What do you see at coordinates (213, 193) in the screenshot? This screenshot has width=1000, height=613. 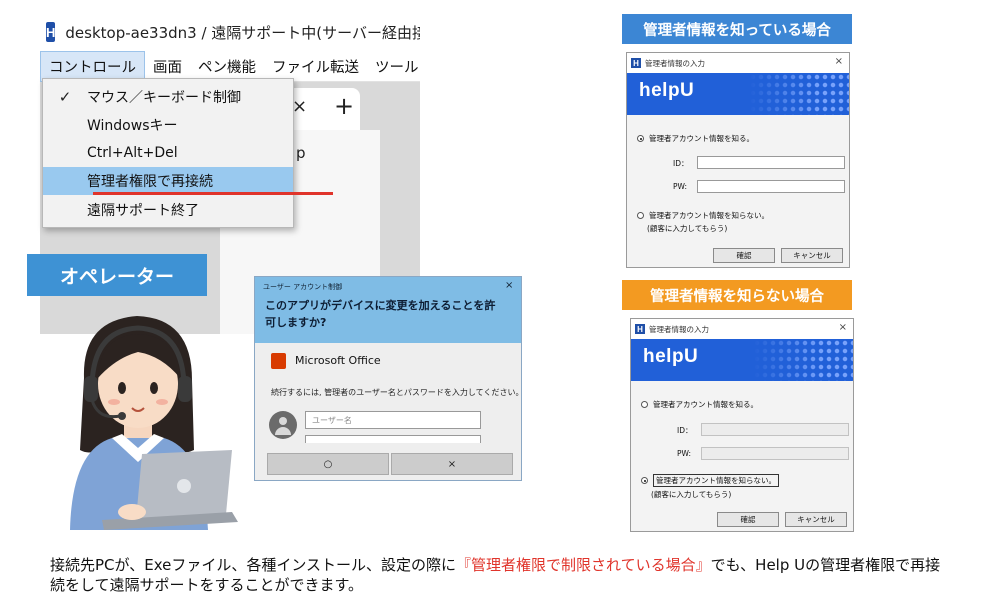 I see `highlight-underline` at bounding box center [213, 193].